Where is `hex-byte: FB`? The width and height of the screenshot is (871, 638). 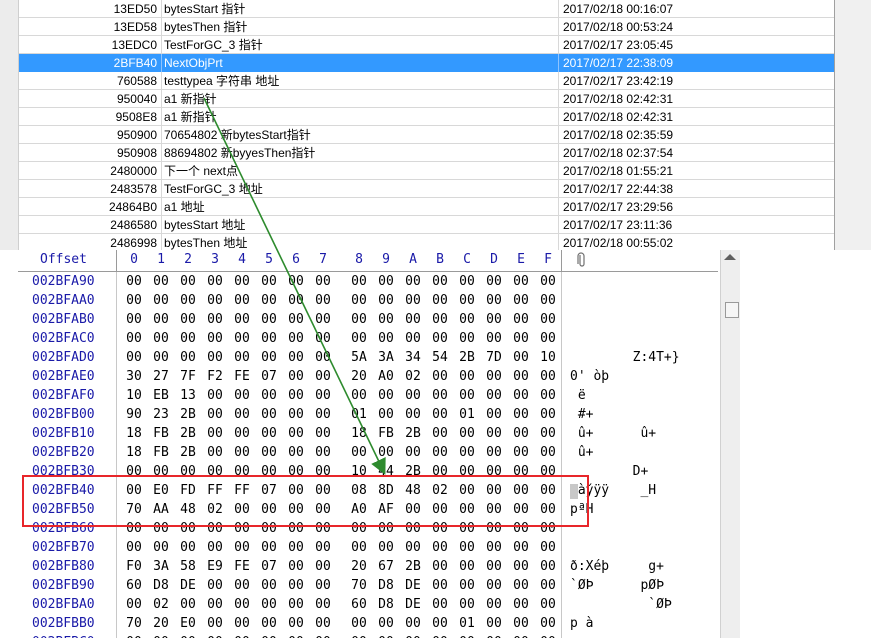 hex-byte: FB is located at coordinates (386, 433).